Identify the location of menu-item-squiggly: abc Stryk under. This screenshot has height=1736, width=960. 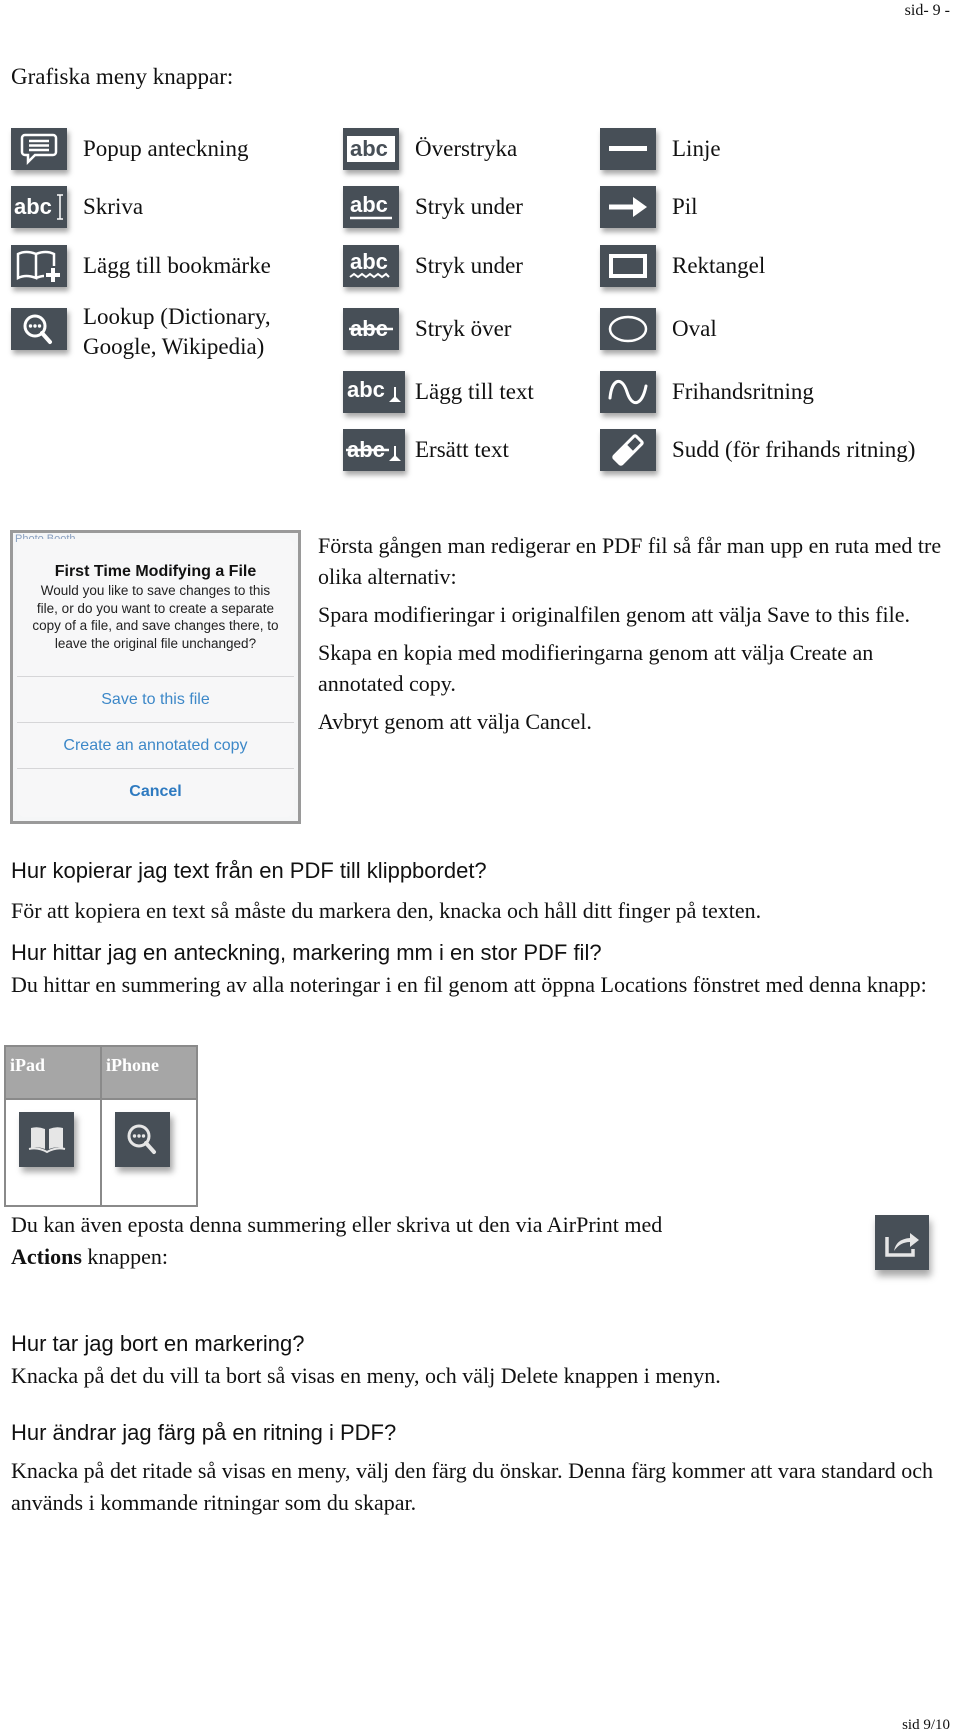
(433, 266).